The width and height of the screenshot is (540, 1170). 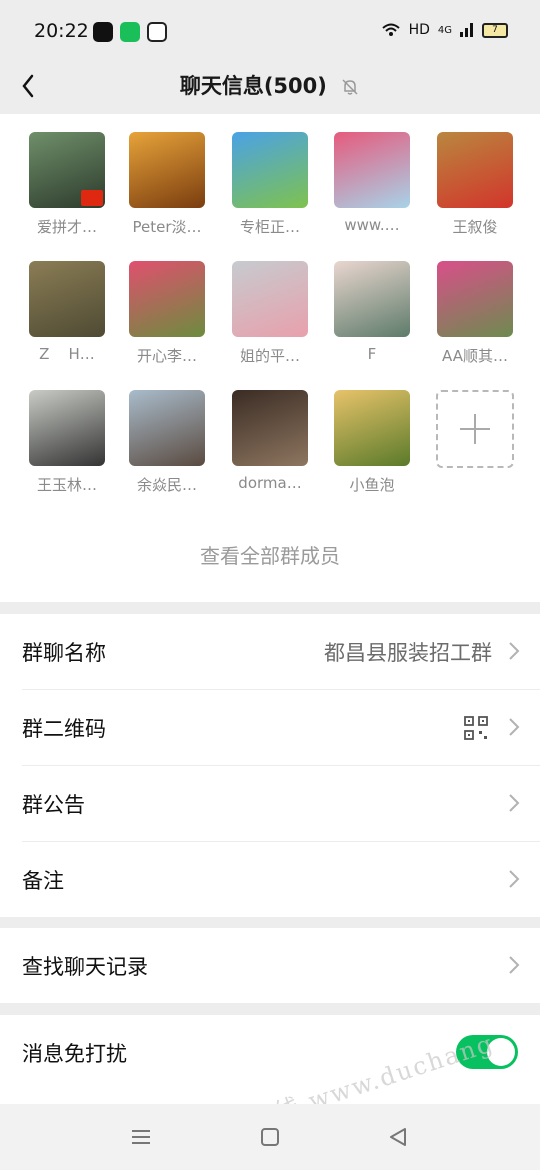 What do you see at coordinates (475, 227) in the screenshot?
I see `member-name: 王叙俊` at bounding box center [475, 227].